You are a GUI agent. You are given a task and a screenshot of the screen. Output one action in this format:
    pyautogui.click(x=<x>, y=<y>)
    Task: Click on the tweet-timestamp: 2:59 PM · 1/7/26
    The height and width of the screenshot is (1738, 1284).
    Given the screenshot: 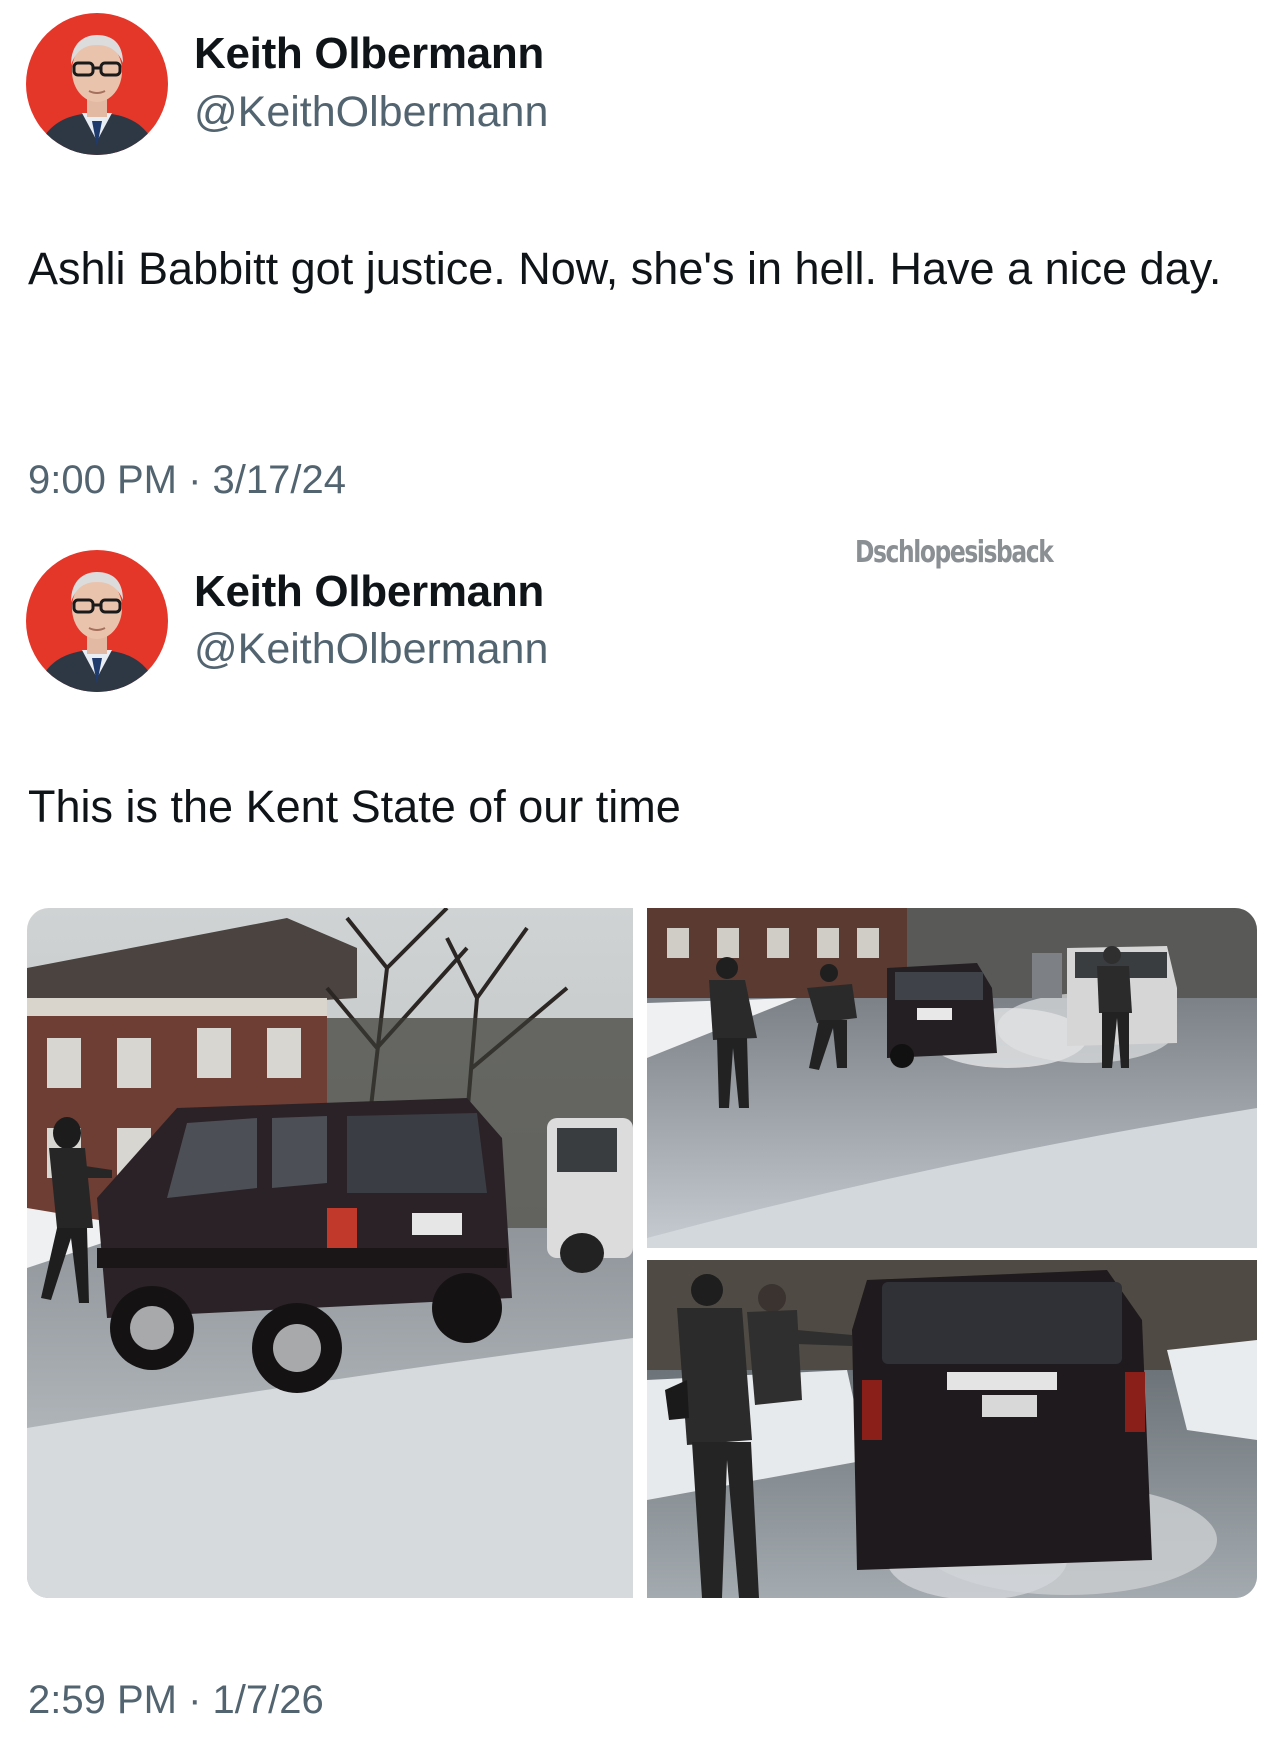 What is the action you would take?
    pyautogui.click(x=176, y=1700)
    